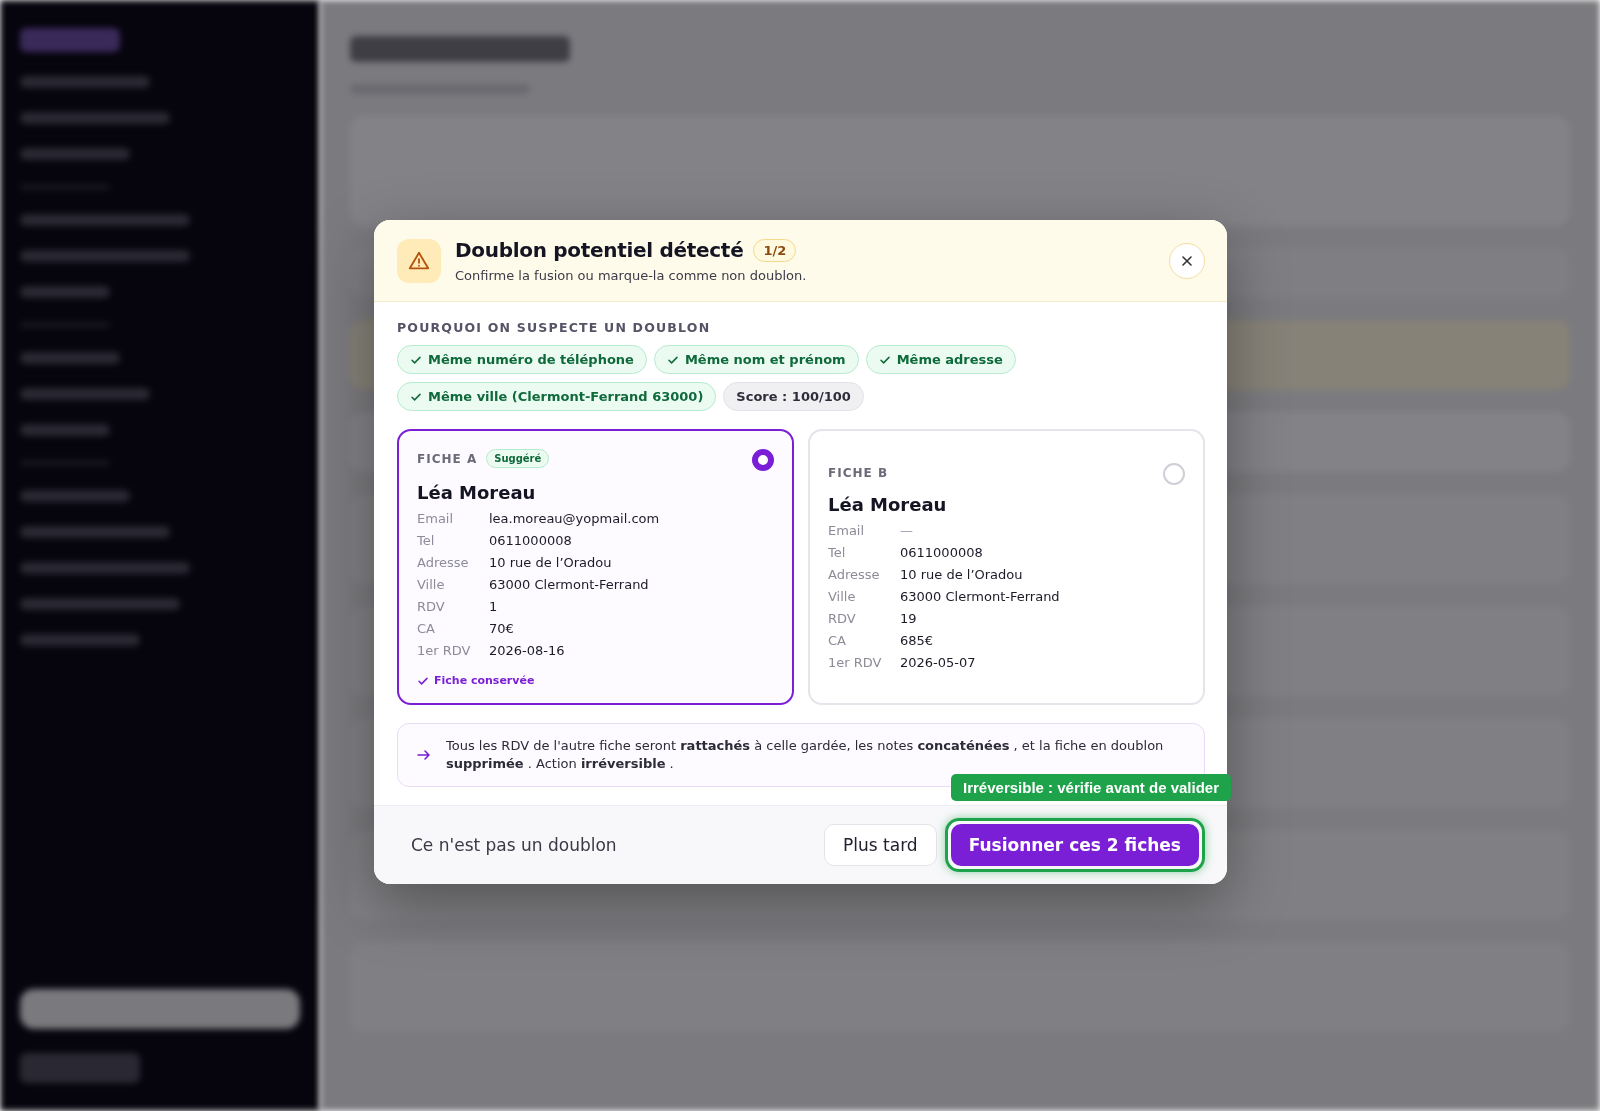  I want to click on field-value: 70€, so click(502, 628).